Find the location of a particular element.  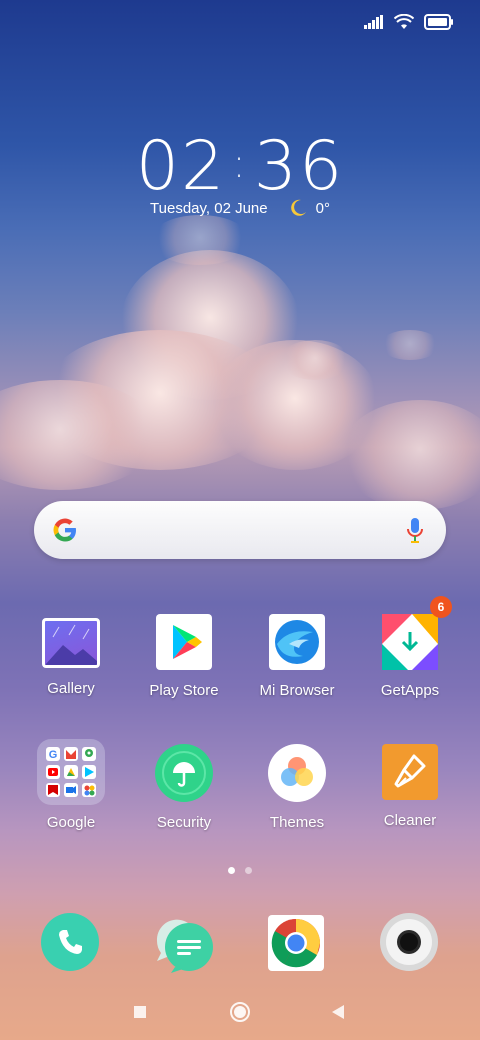

phone-icon is located at coordinates (70, 942).